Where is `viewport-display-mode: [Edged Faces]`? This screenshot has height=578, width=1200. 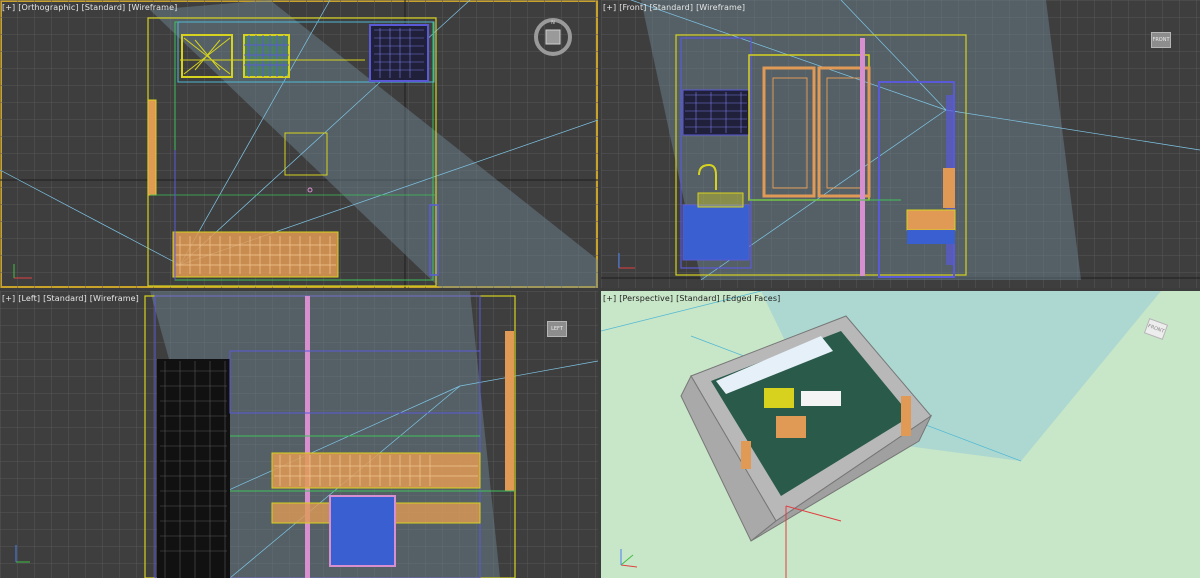
viewport-display-mode: [Edged Faces] is located at coordinates (752, 298).